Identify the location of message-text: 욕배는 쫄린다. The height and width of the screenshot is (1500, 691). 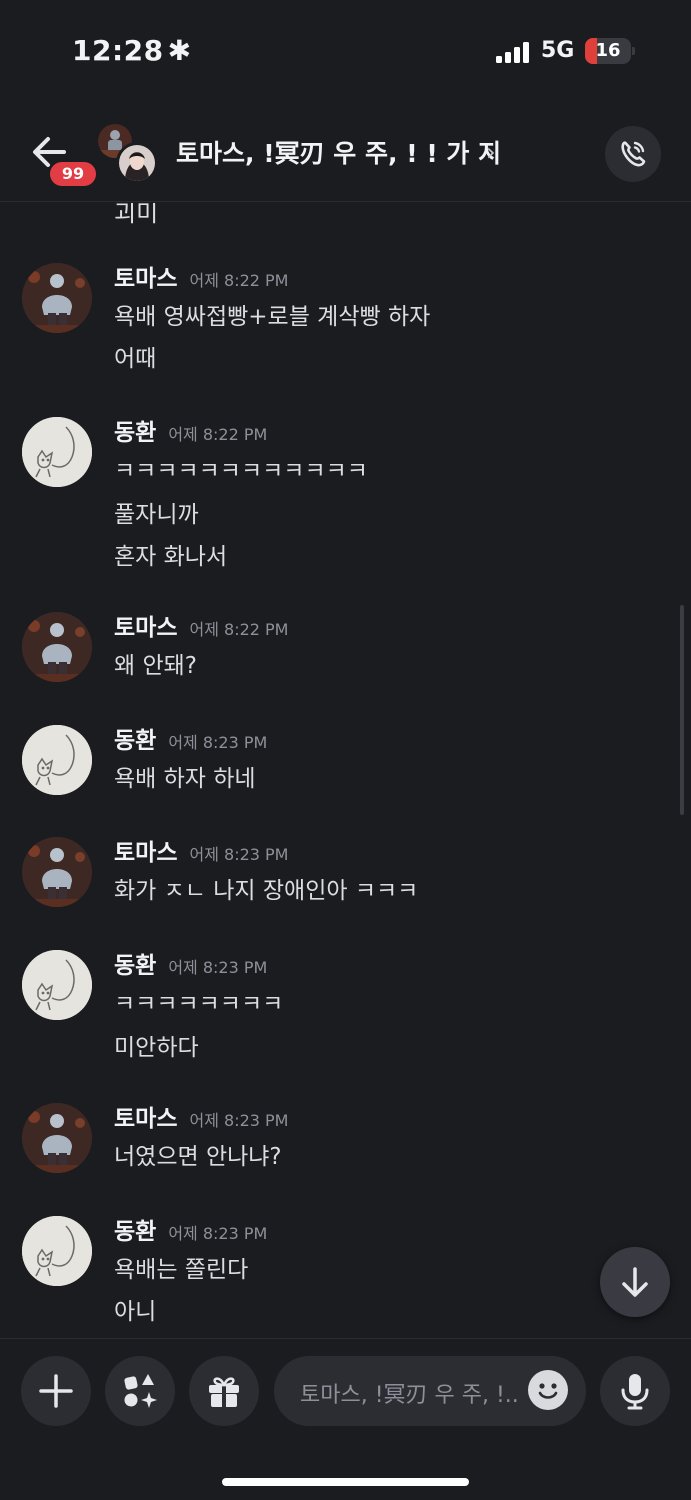
(181, 1270).